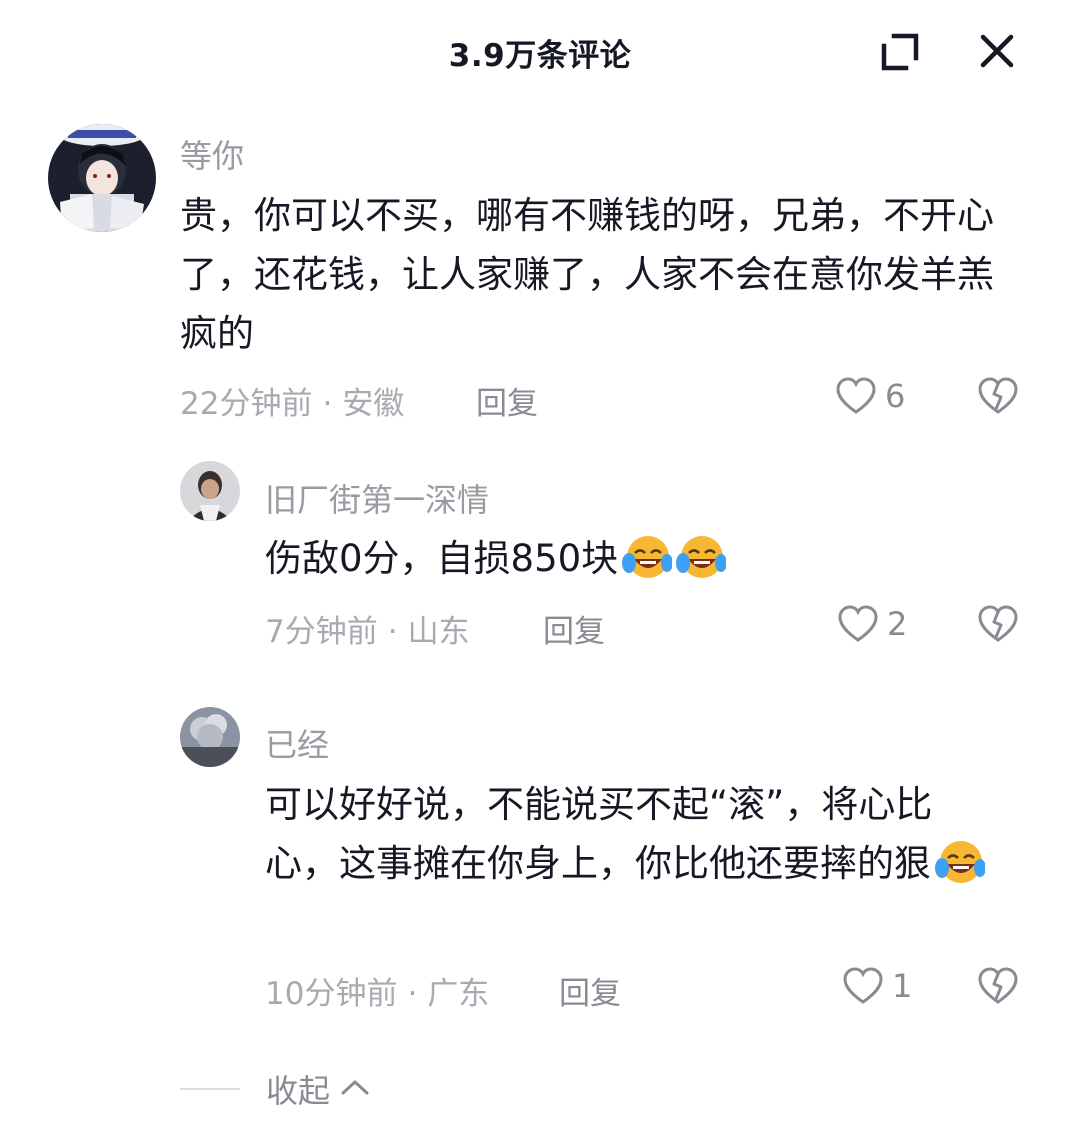 The height and width of the screenshot is (1132, 1080). What do you see at coordinates (458, 994) in the screenshot?
I see `comment-location: 广东` at bounding box center [458, 994].